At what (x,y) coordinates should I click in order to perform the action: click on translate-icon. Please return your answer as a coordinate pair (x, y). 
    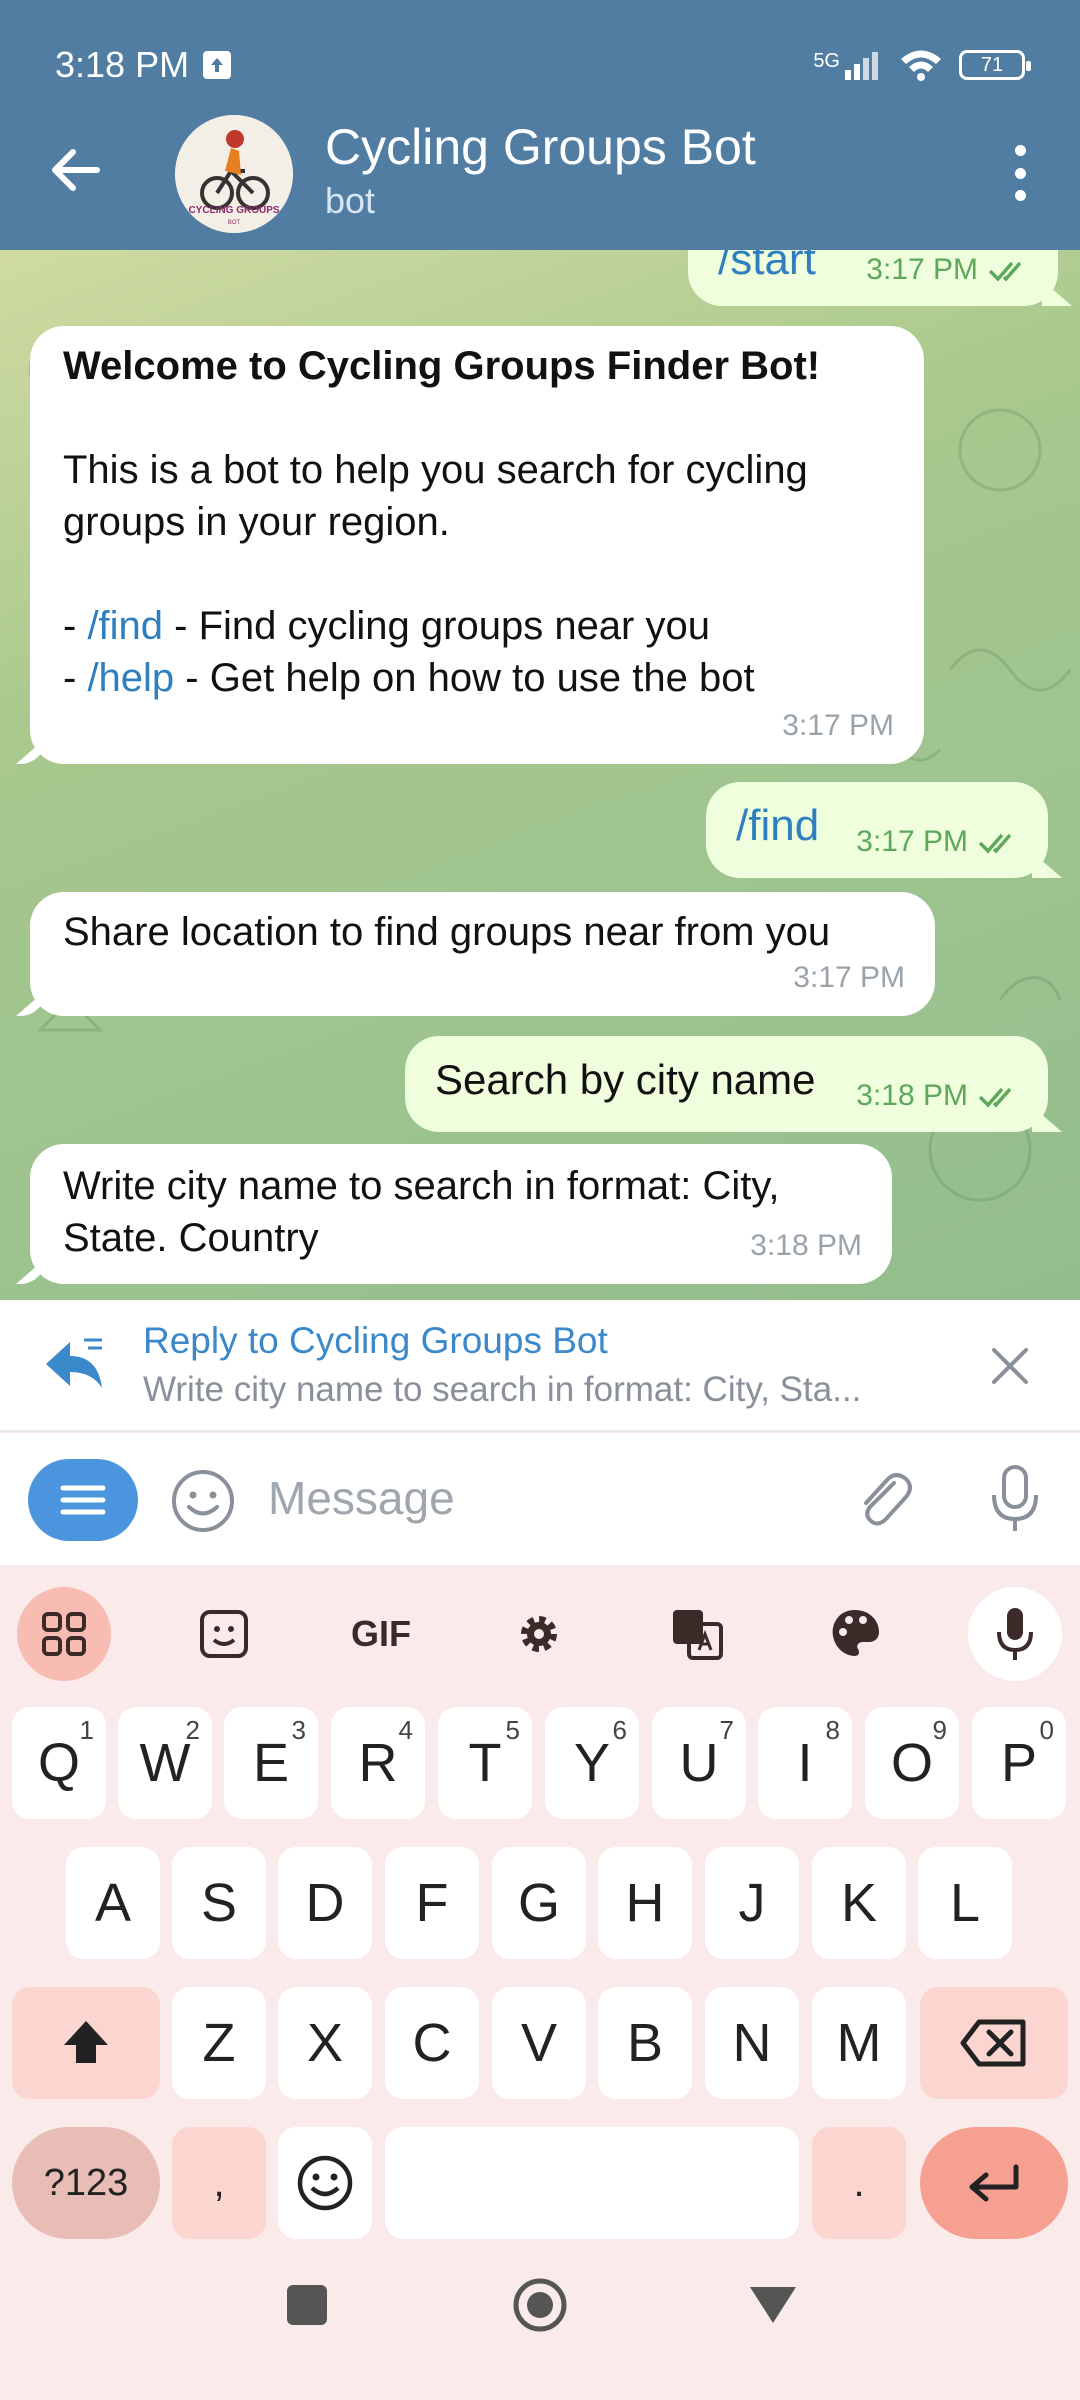
    Looking at the image, I should click on (697, 1634).